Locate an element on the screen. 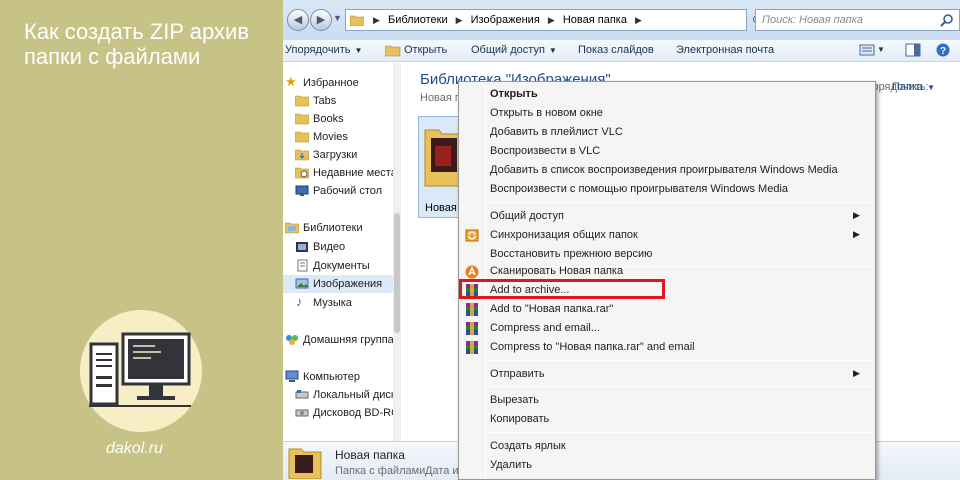 The width and height of the screenshot is (960, 480). slideshow-label: Показ слайдов is located at coordinates (616, 50).